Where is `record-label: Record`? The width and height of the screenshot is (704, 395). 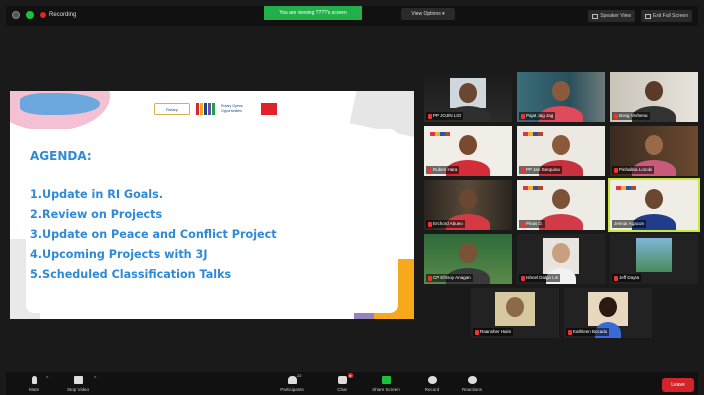 record-label: Record is located at coordinates (432, 389).